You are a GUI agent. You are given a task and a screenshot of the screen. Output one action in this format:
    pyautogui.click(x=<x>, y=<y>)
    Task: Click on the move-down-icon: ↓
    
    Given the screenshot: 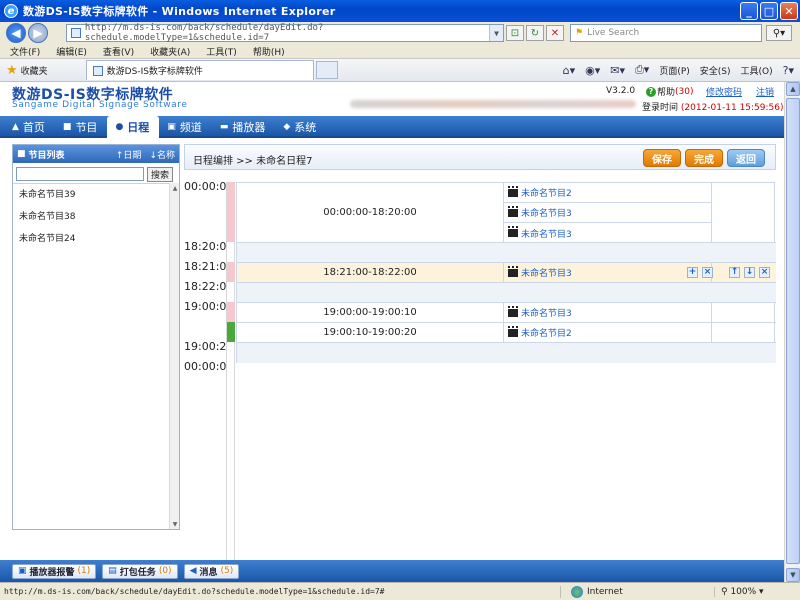 What is the action you would take?
    pyautogui.click(x=749, y=272)
    